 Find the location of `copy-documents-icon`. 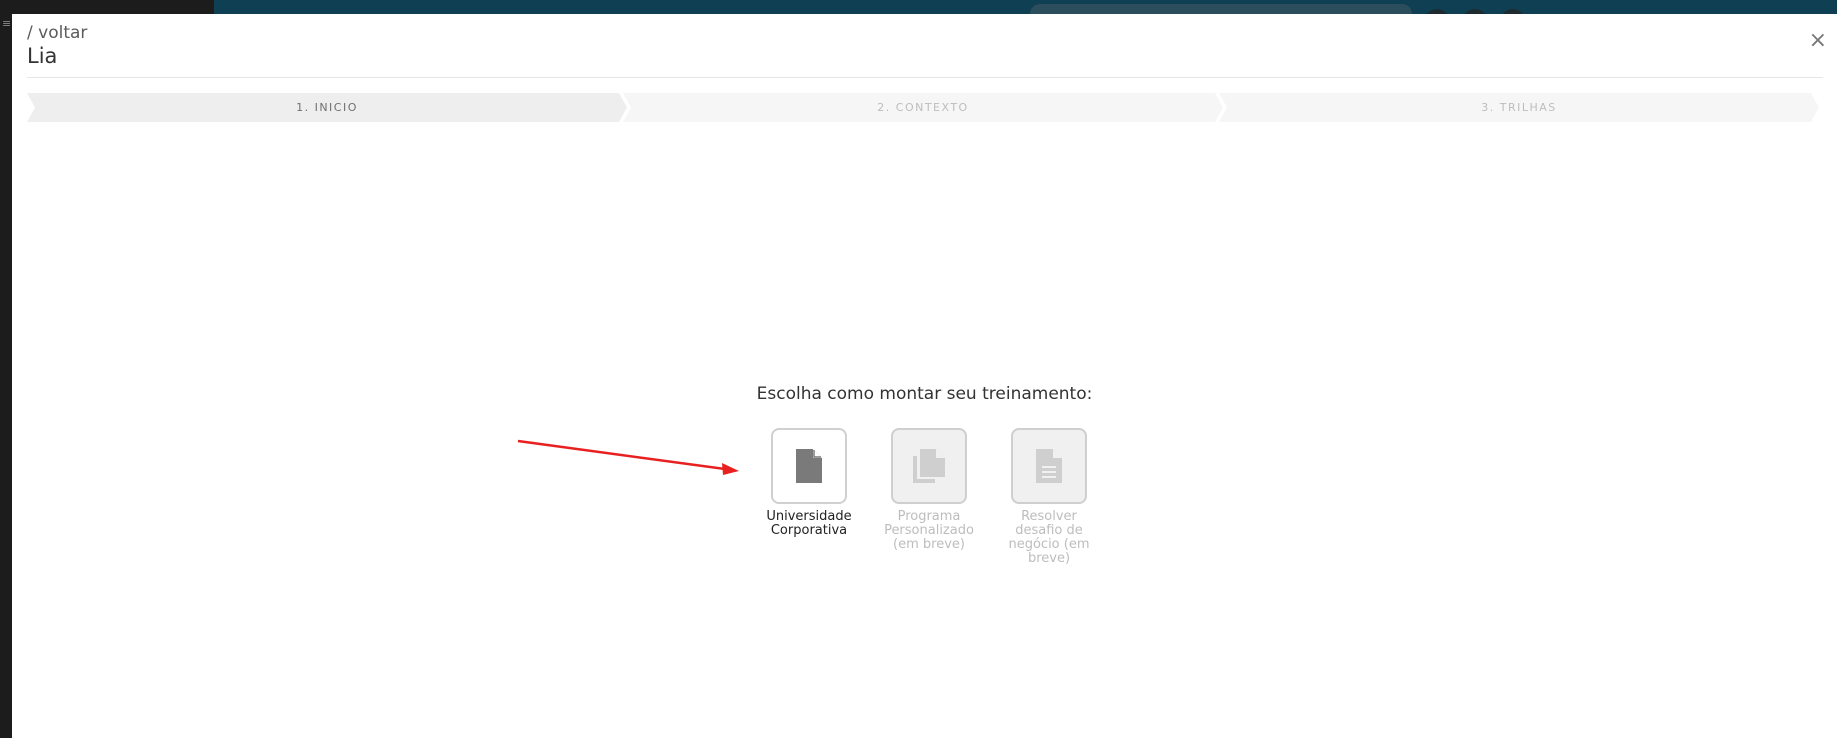

copy-documents-icon is located at coordinates (929, 466).